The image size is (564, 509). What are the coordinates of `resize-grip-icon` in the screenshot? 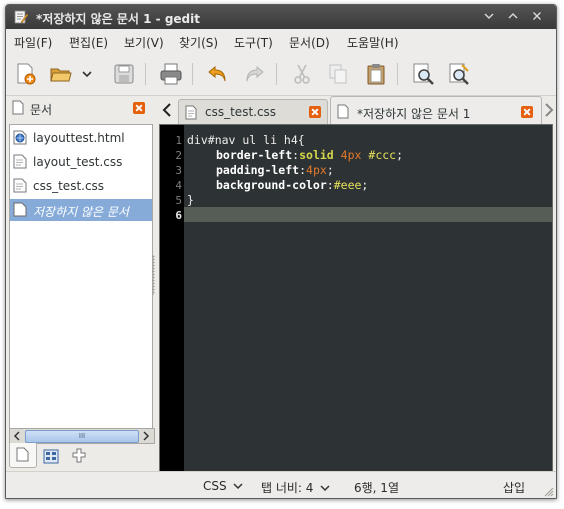 It's located at (548, 491).